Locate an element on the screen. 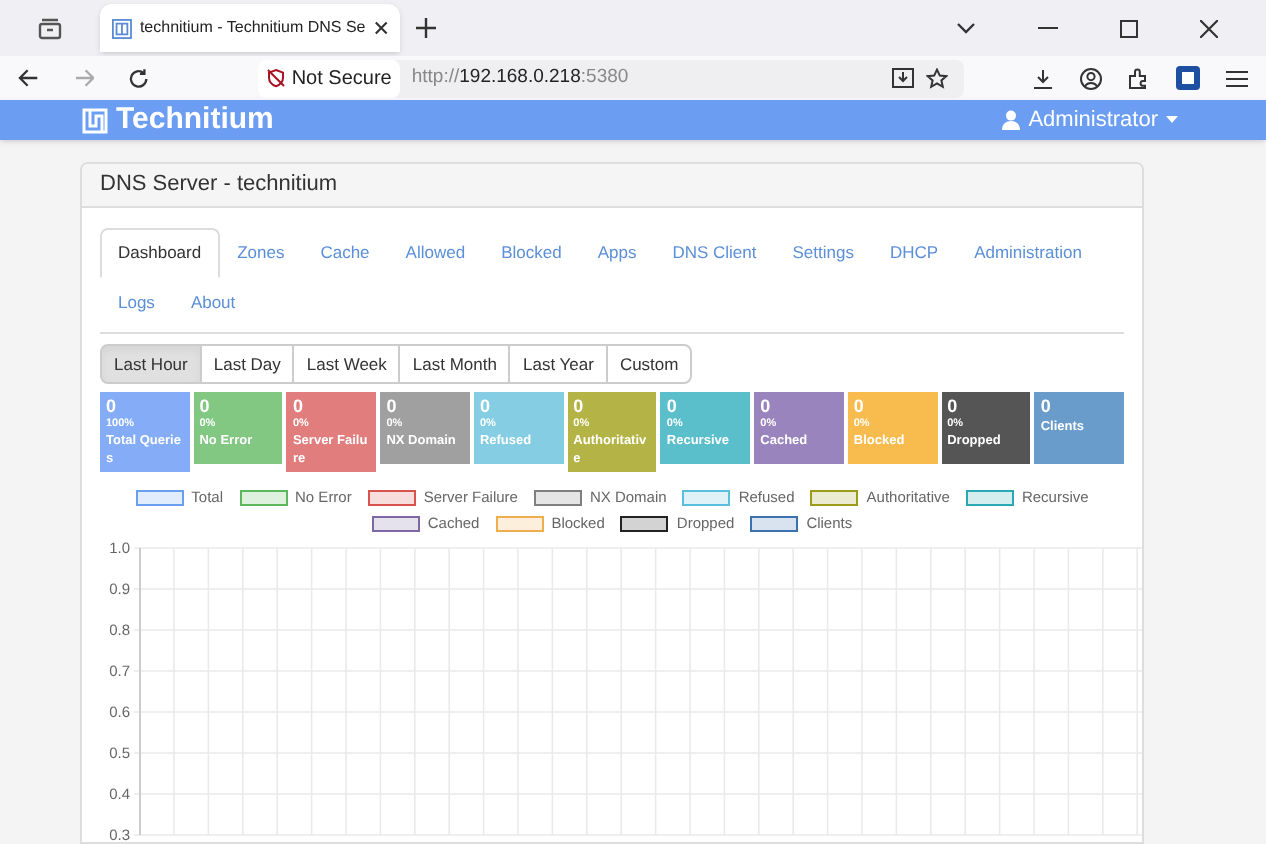  nav-tab: About is located at coordinates (213, 303).